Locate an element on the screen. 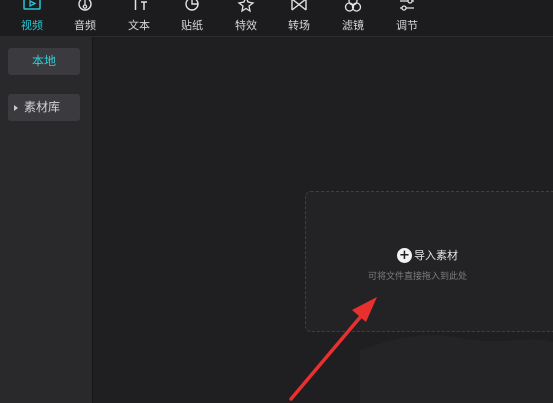 The image size is (553, 403). music-note-icon is located at coordinates (85, 7).